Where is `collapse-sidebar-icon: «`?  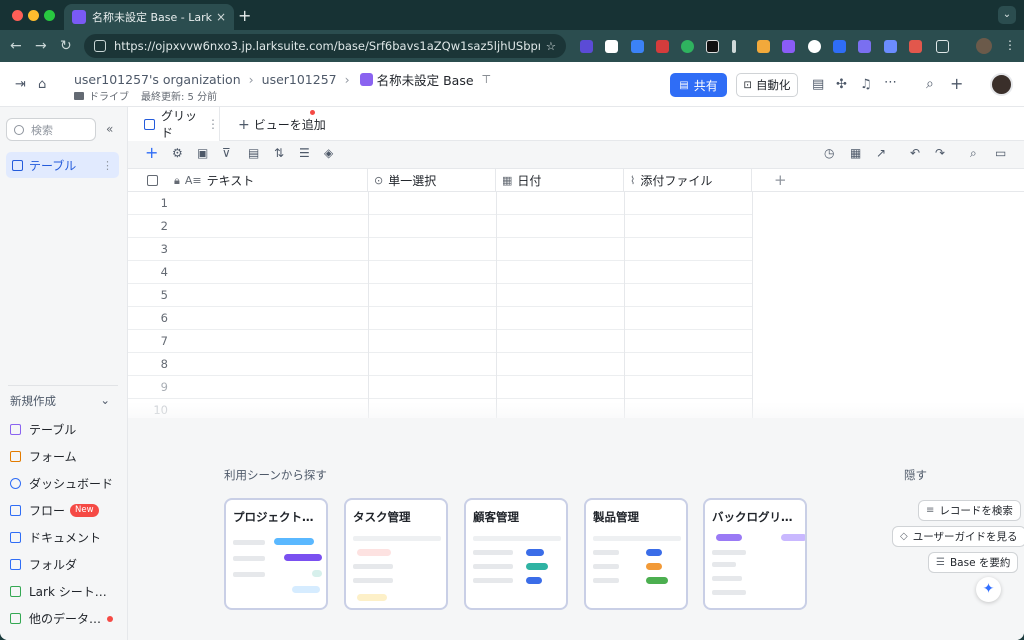
collapse-sidebar-icon: « is located at coordinates (109, 129).